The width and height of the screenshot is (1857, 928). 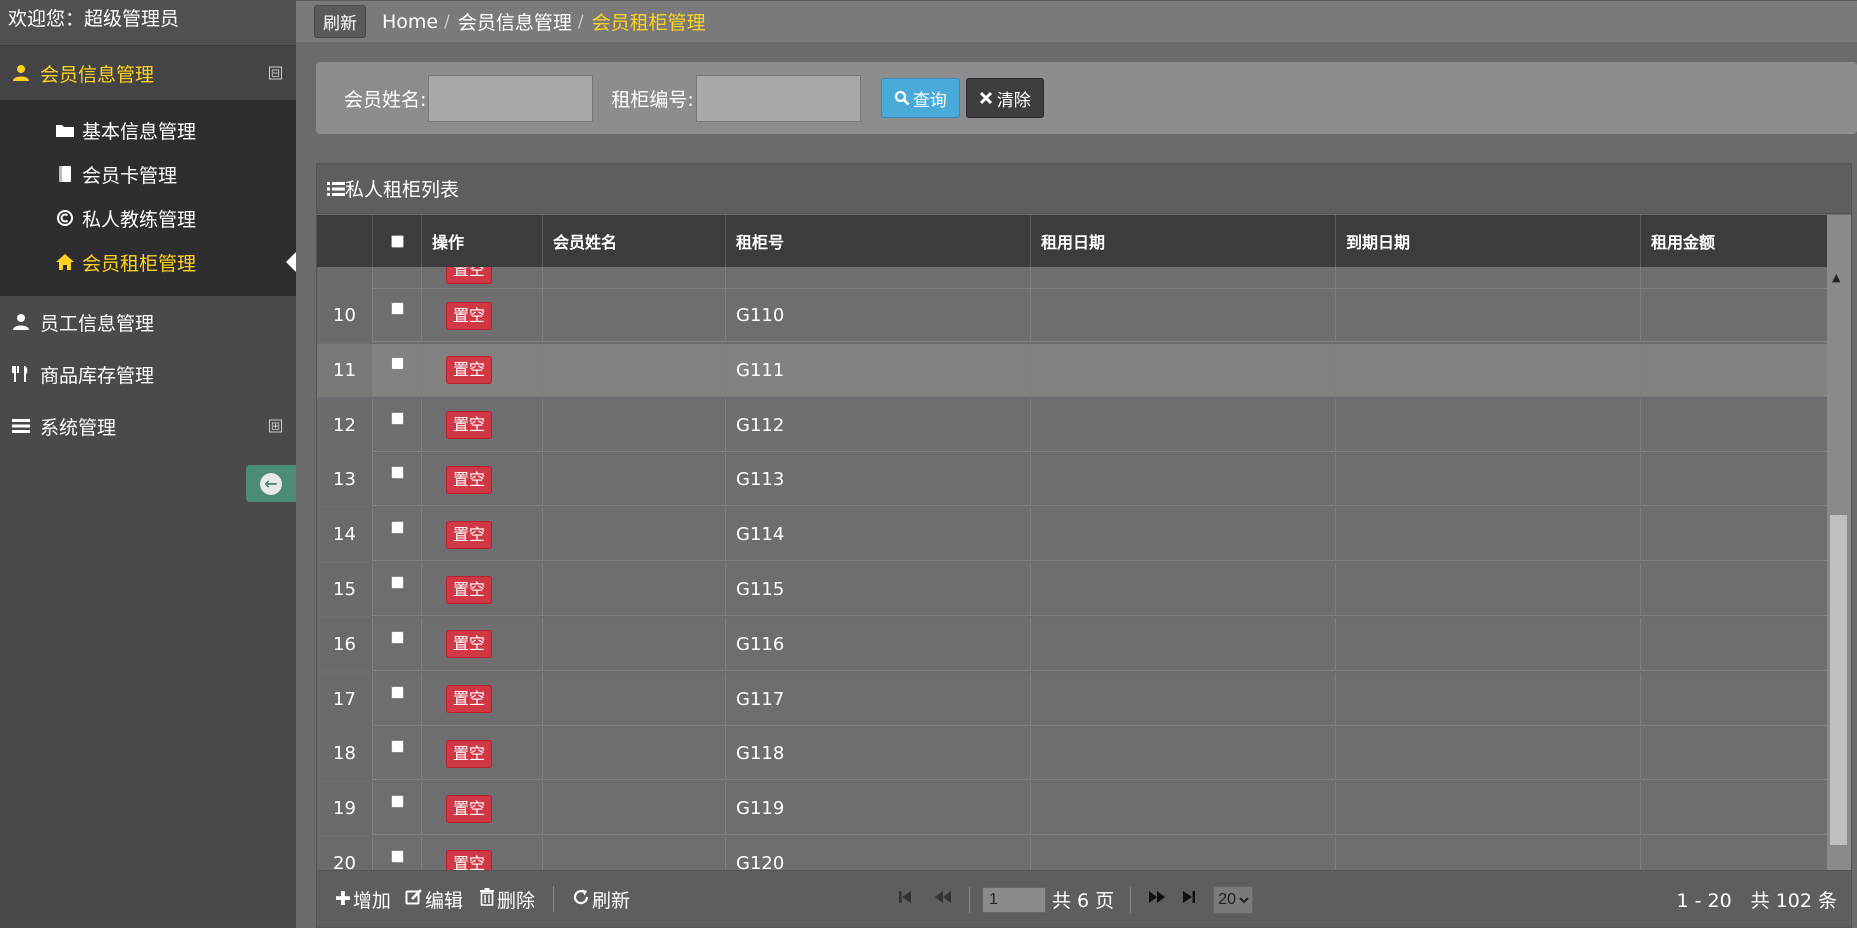 What do you see at coordinates (397, 241) in the screenshot?
I see `select-all-checkbox` at bounding box center [397, 241].